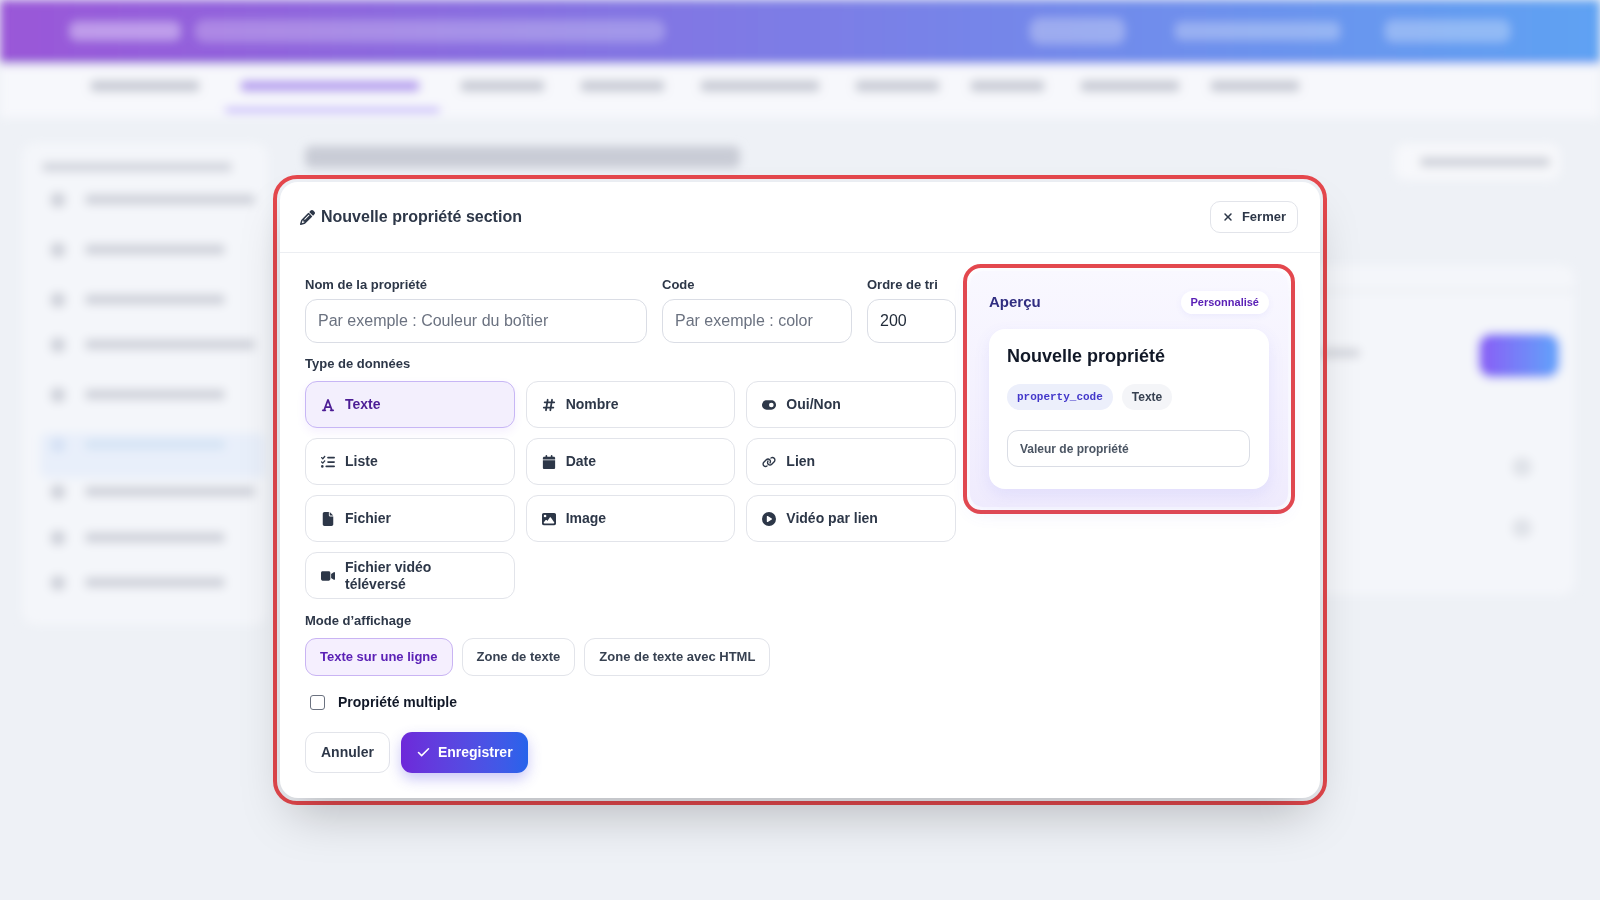  I want to click on save-button: Enregistrer, so click(464, 752).